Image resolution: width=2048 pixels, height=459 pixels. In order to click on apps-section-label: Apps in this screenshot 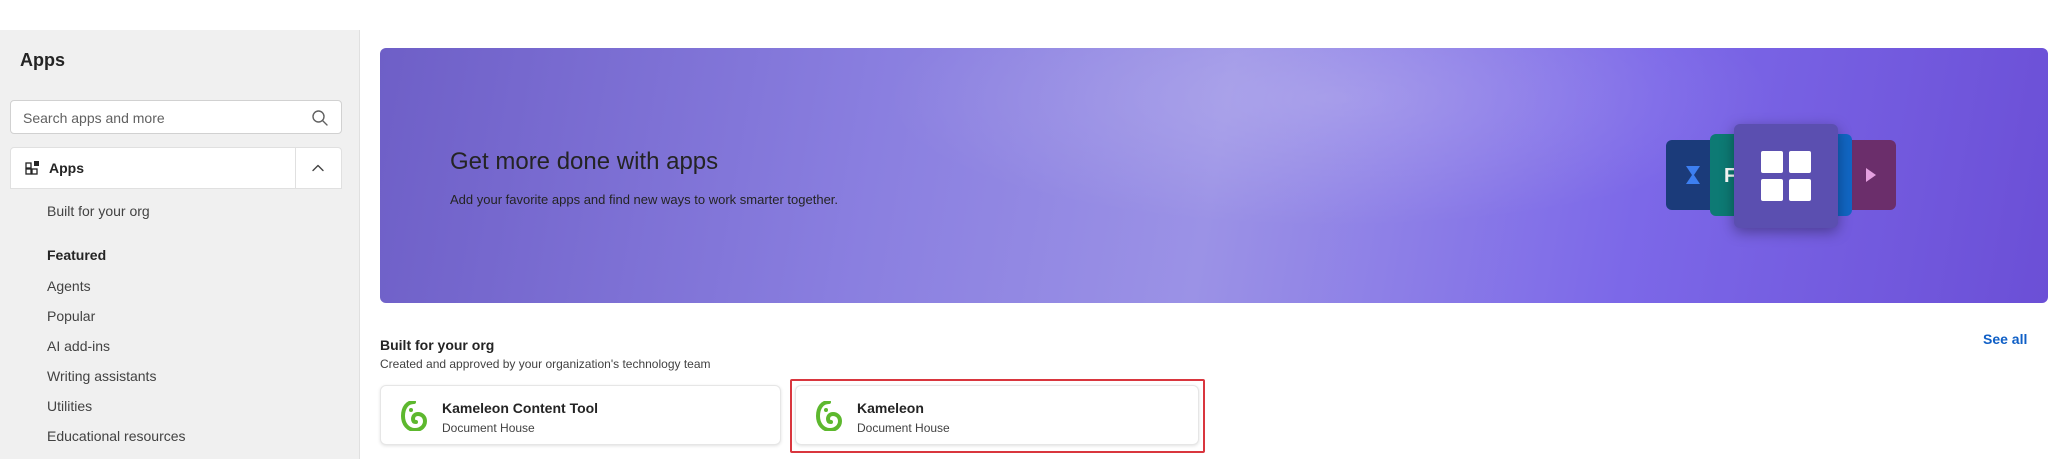, I will do `click(66, 168)`.